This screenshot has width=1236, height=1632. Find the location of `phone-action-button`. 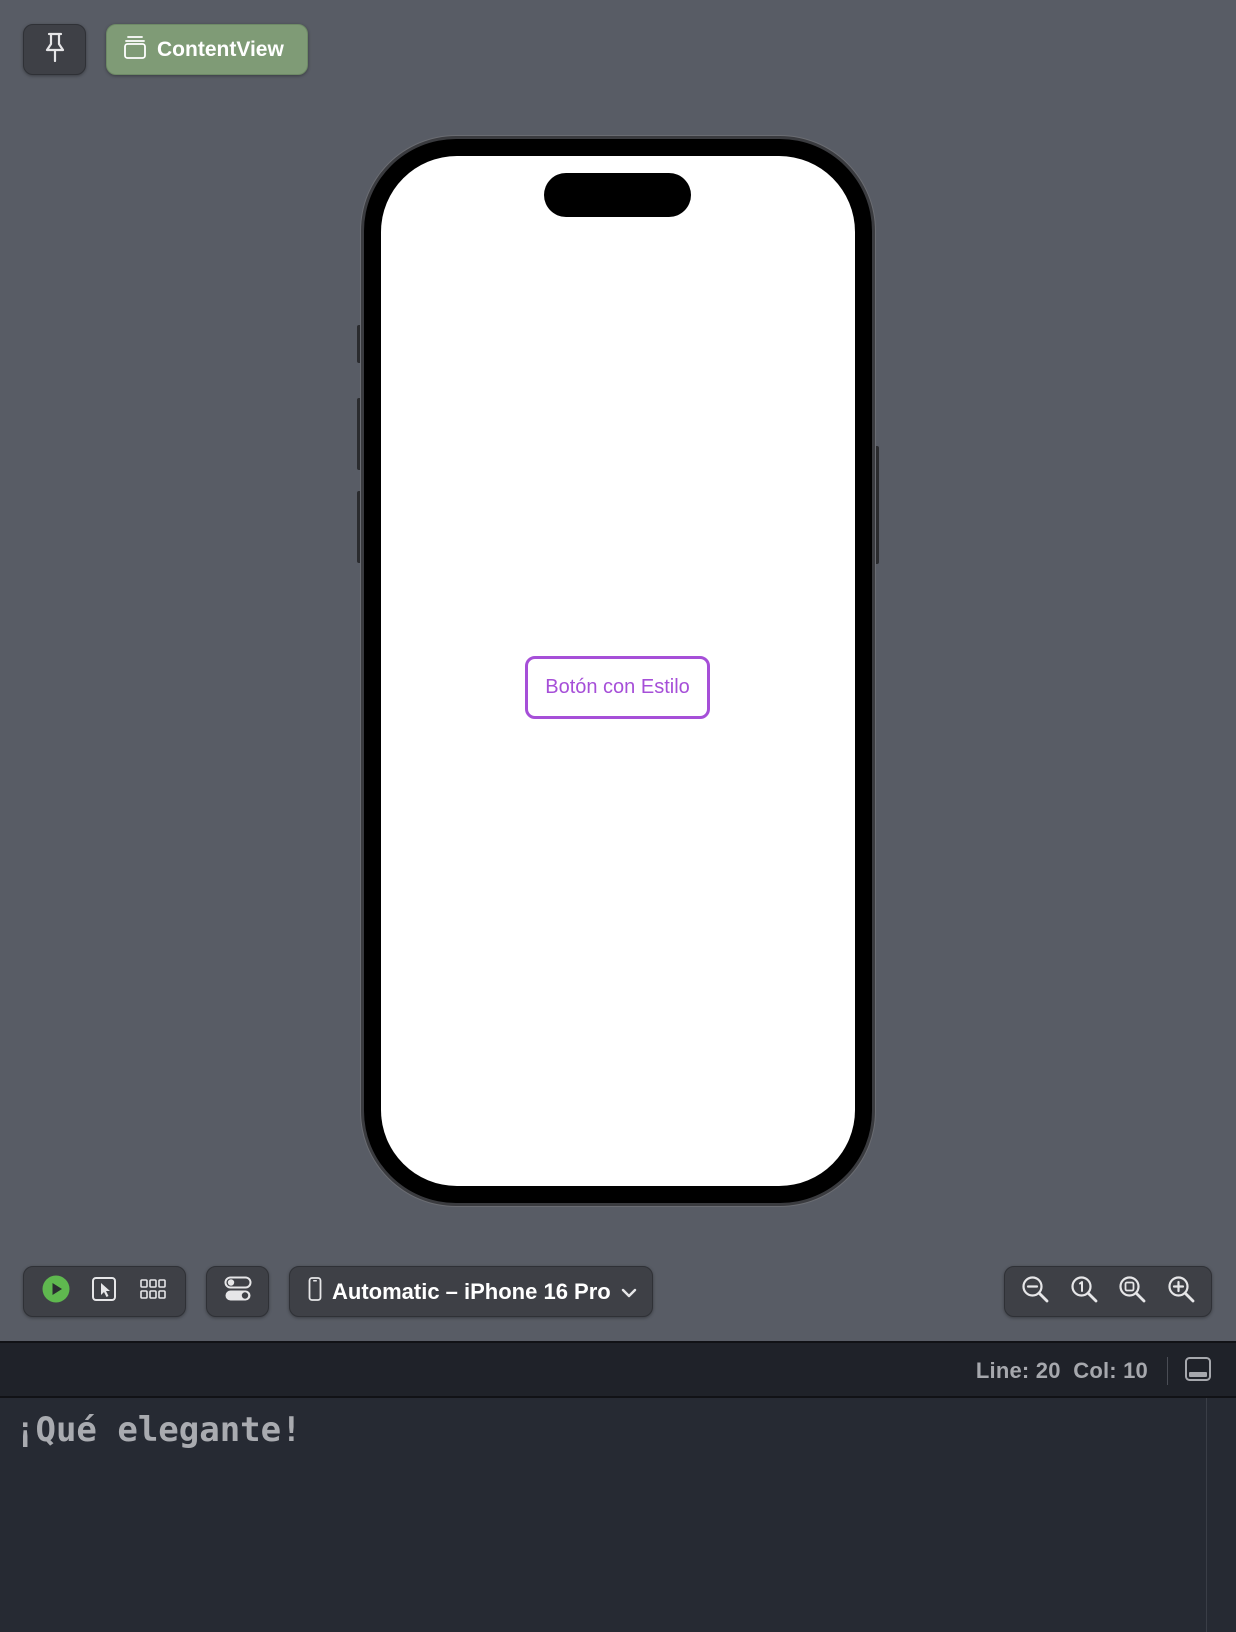

phone-action-button is located at coordinates (360, 344).